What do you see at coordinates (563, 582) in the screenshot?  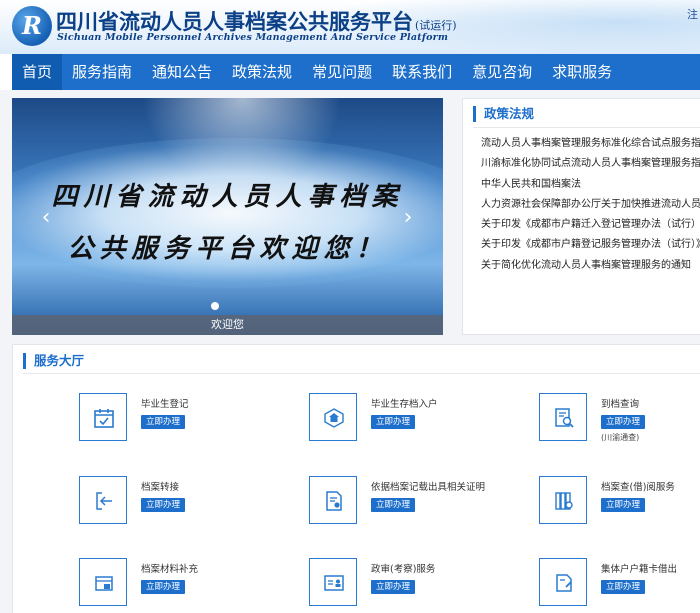 I see `card-lend-icon` at bounding box center [563, 582].